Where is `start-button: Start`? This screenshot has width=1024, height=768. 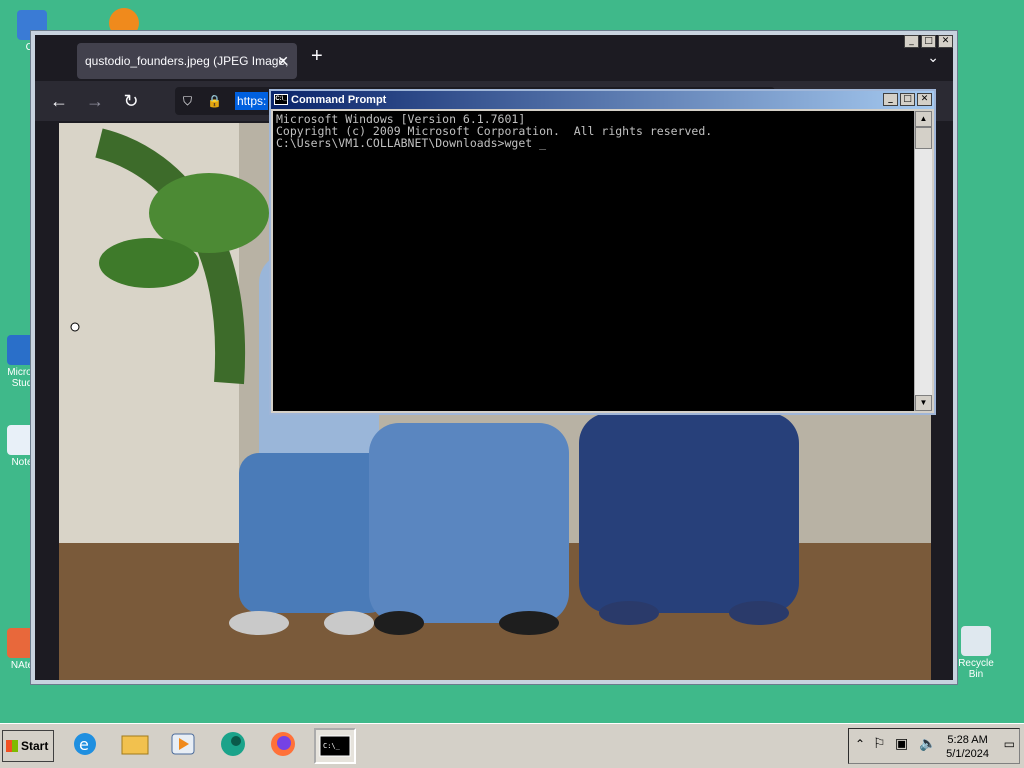 start-button: Start is located at coordinates (28, 746).